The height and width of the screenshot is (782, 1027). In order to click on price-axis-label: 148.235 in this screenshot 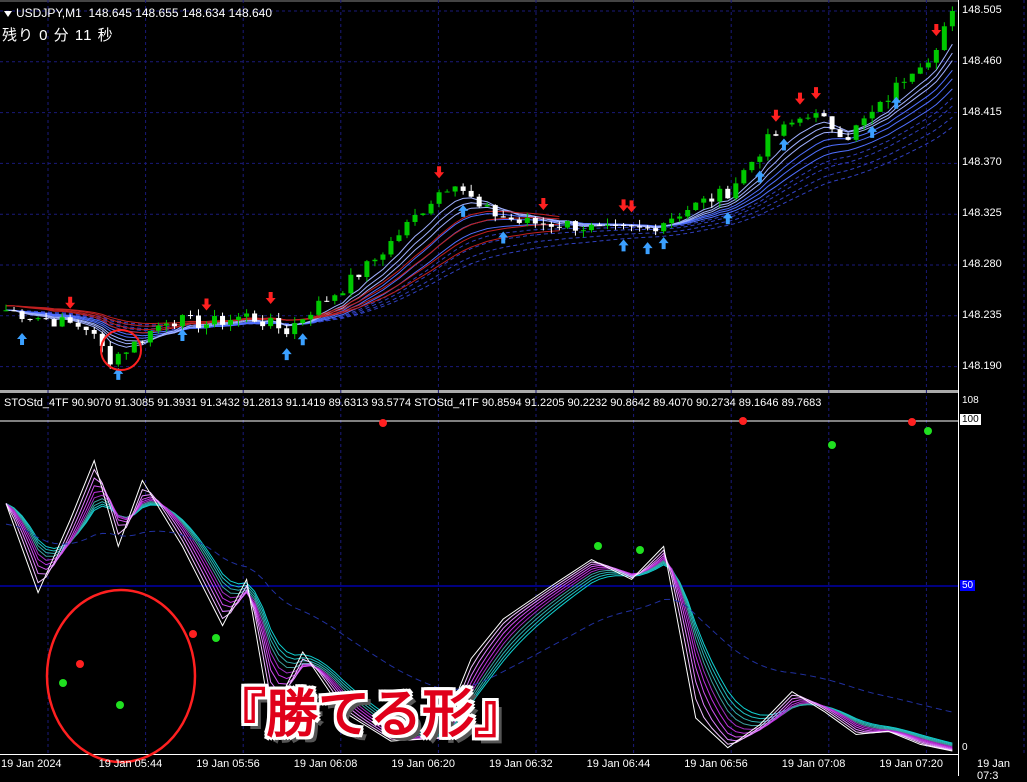, I will do `click(982, 314)`.